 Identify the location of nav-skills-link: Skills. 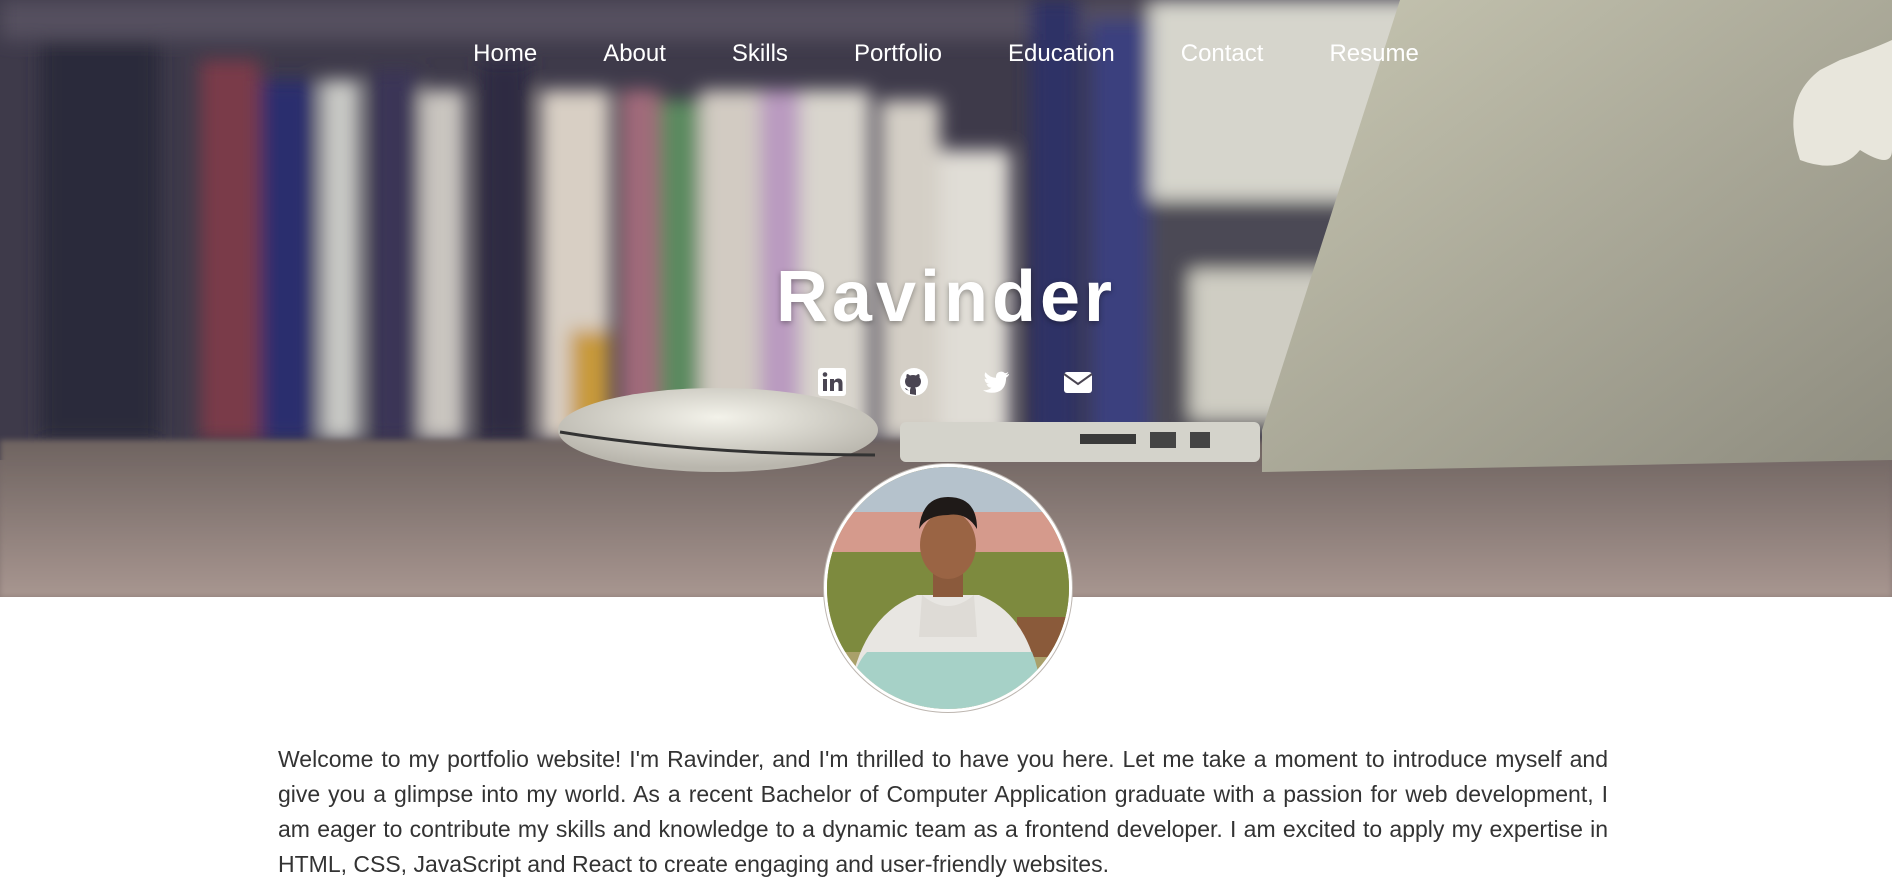
(760, 54).